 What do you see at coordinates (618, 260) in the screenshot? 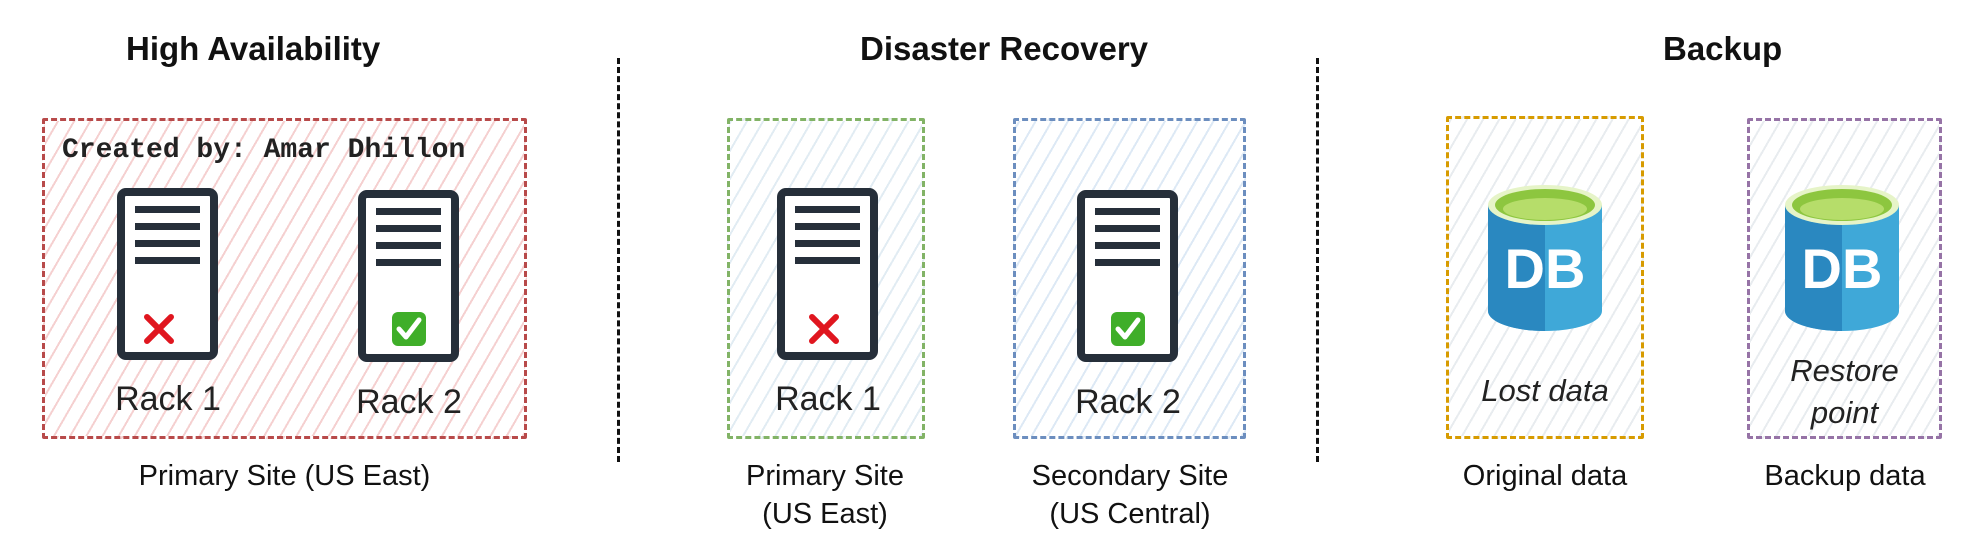
I see `section-divider-left` at bounding box center [618, 260].